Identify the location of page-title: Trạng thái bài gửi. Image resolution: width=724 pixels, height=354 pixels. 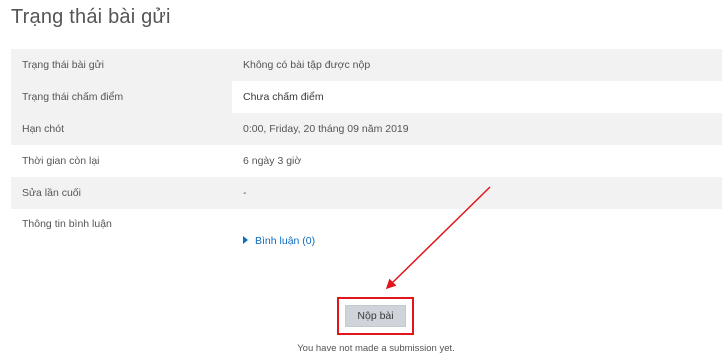
(91, 17).